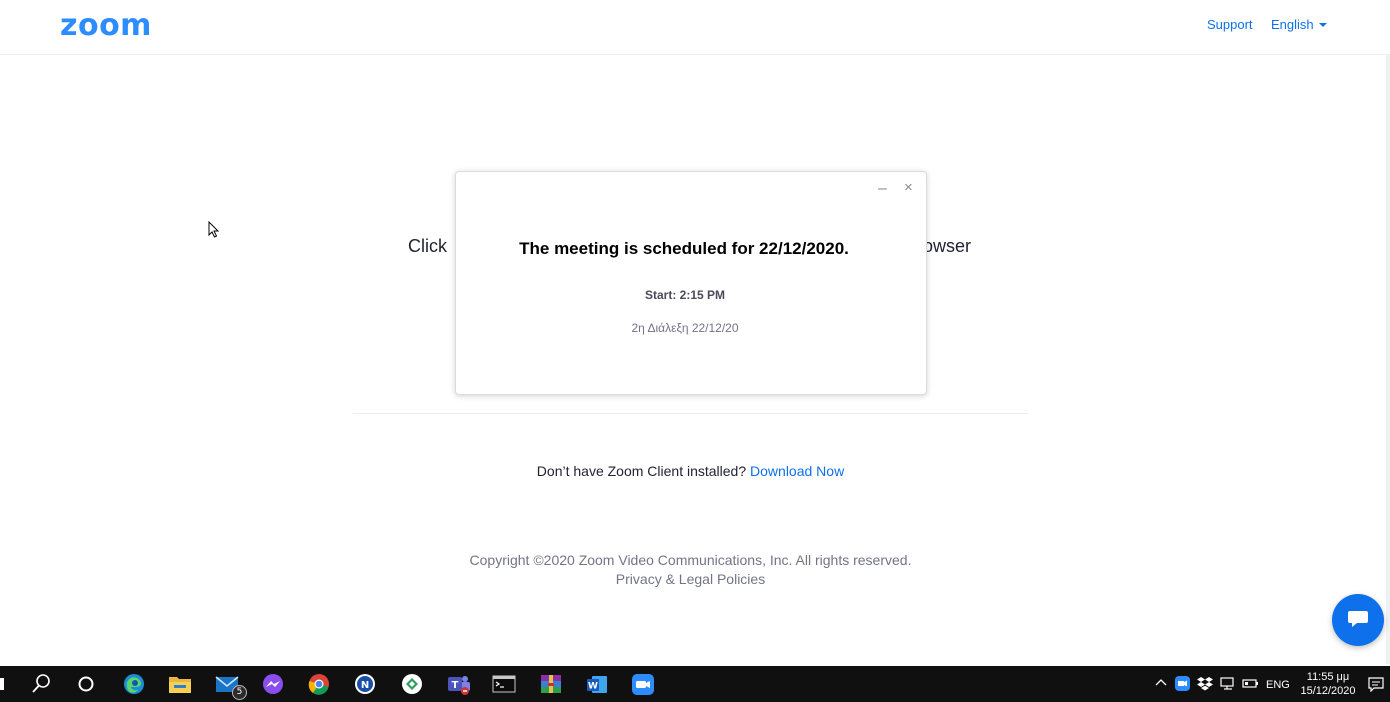 The height and width of the screenshot is (702, 1390). What do you see at coordinates (1228, 683) in the screenshot?
I see `network-icon` at bounding box center [1228, 683].